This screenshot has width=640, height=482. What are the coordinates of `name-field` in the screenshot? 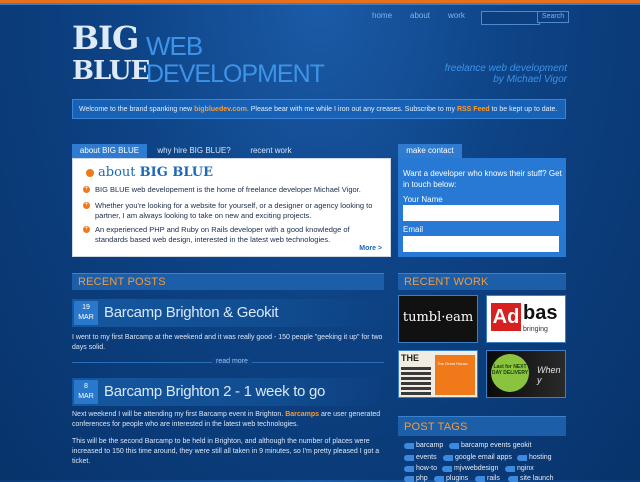 It's located at (481, 213).